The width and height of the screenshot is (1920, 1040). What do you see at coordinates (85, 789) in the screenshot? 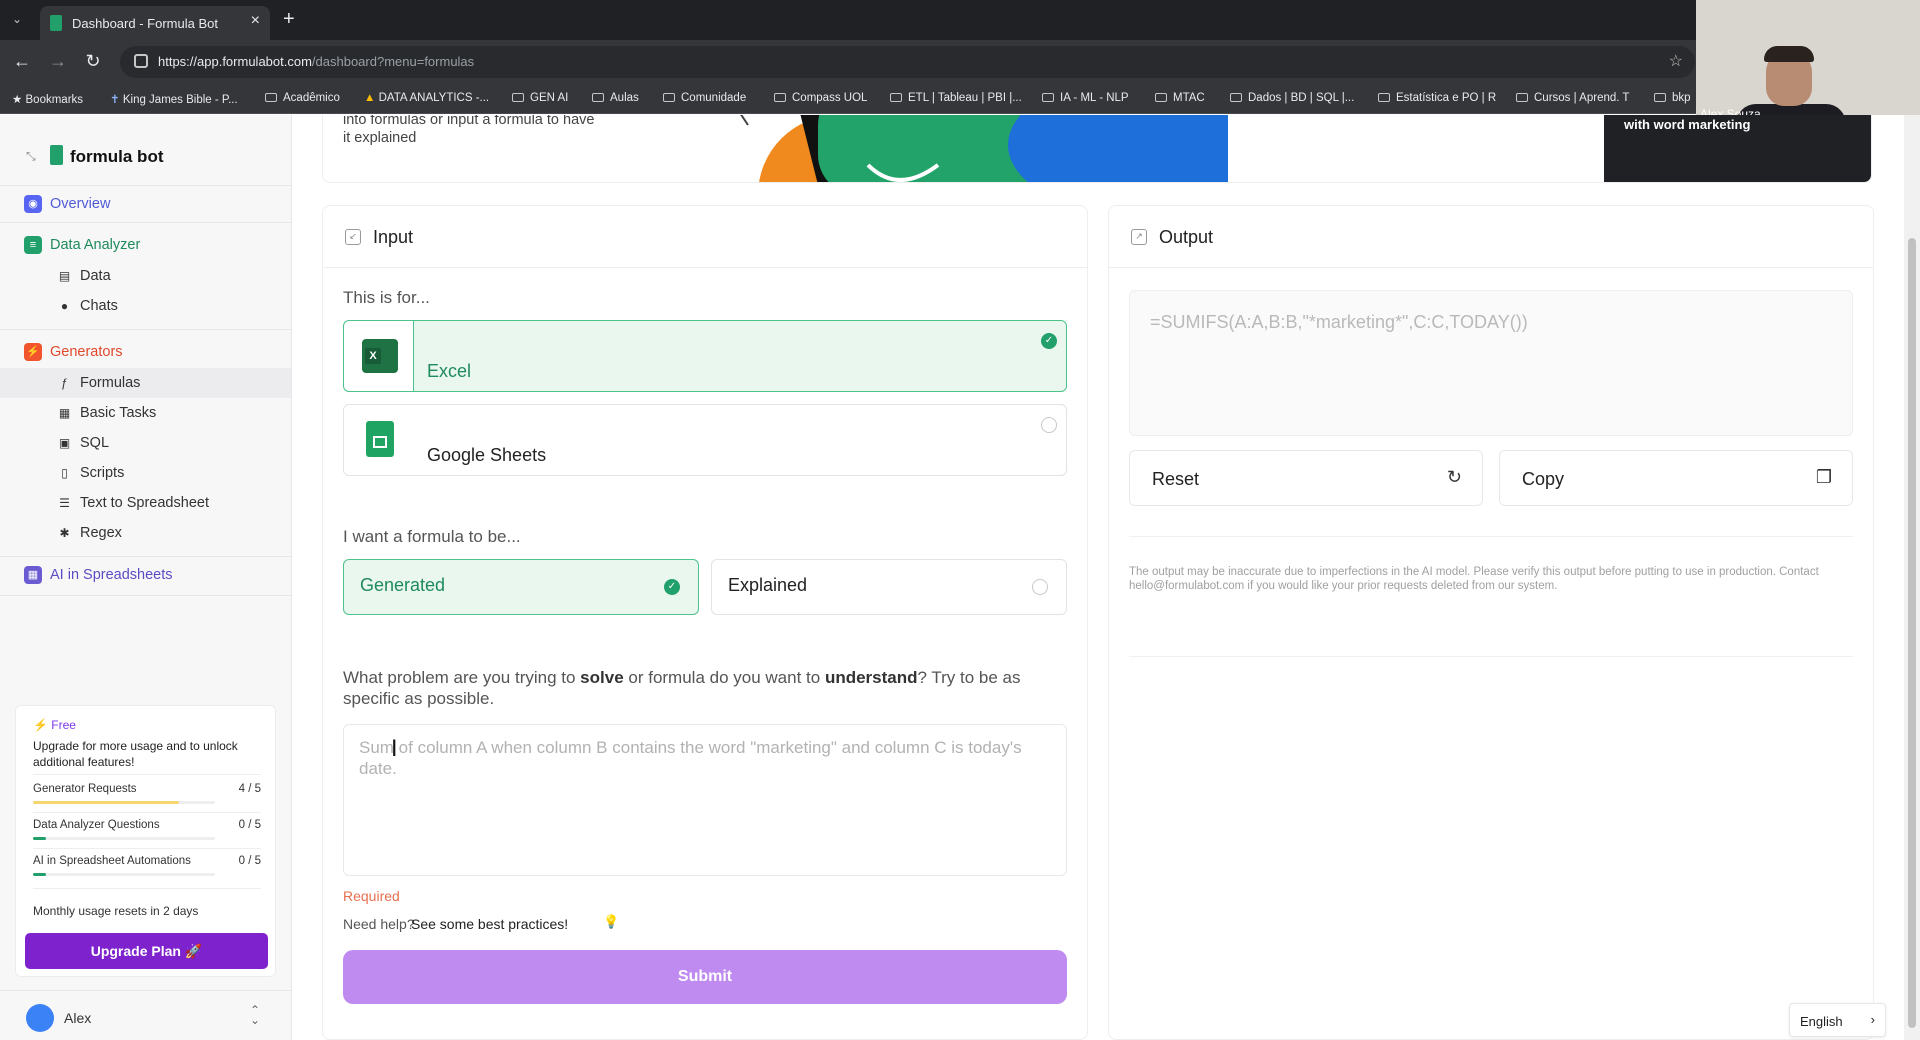
I see `usage-label: Generator Requests` at bounding box center [85, 789].